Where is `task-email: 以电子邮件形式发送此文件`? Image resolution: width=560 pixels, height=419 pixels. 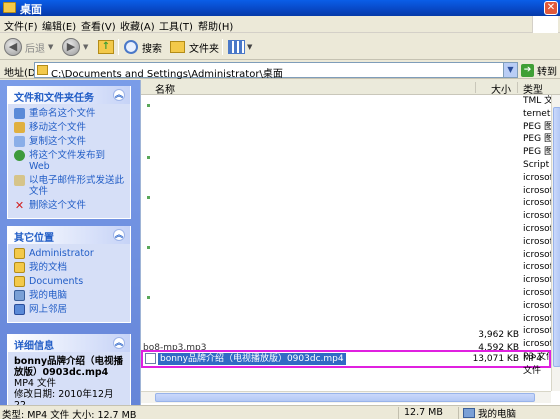
task-email: 以电子邮件形式发送此文件 is located at coordinates (69, 186).